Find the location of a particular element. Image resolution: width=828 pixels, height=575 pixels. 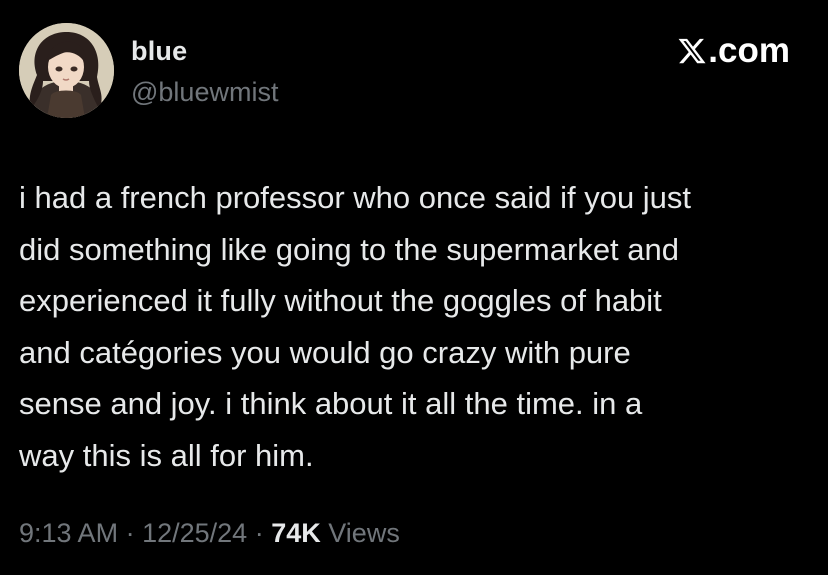

views-count: 74K is located at coordinates (296, 533).